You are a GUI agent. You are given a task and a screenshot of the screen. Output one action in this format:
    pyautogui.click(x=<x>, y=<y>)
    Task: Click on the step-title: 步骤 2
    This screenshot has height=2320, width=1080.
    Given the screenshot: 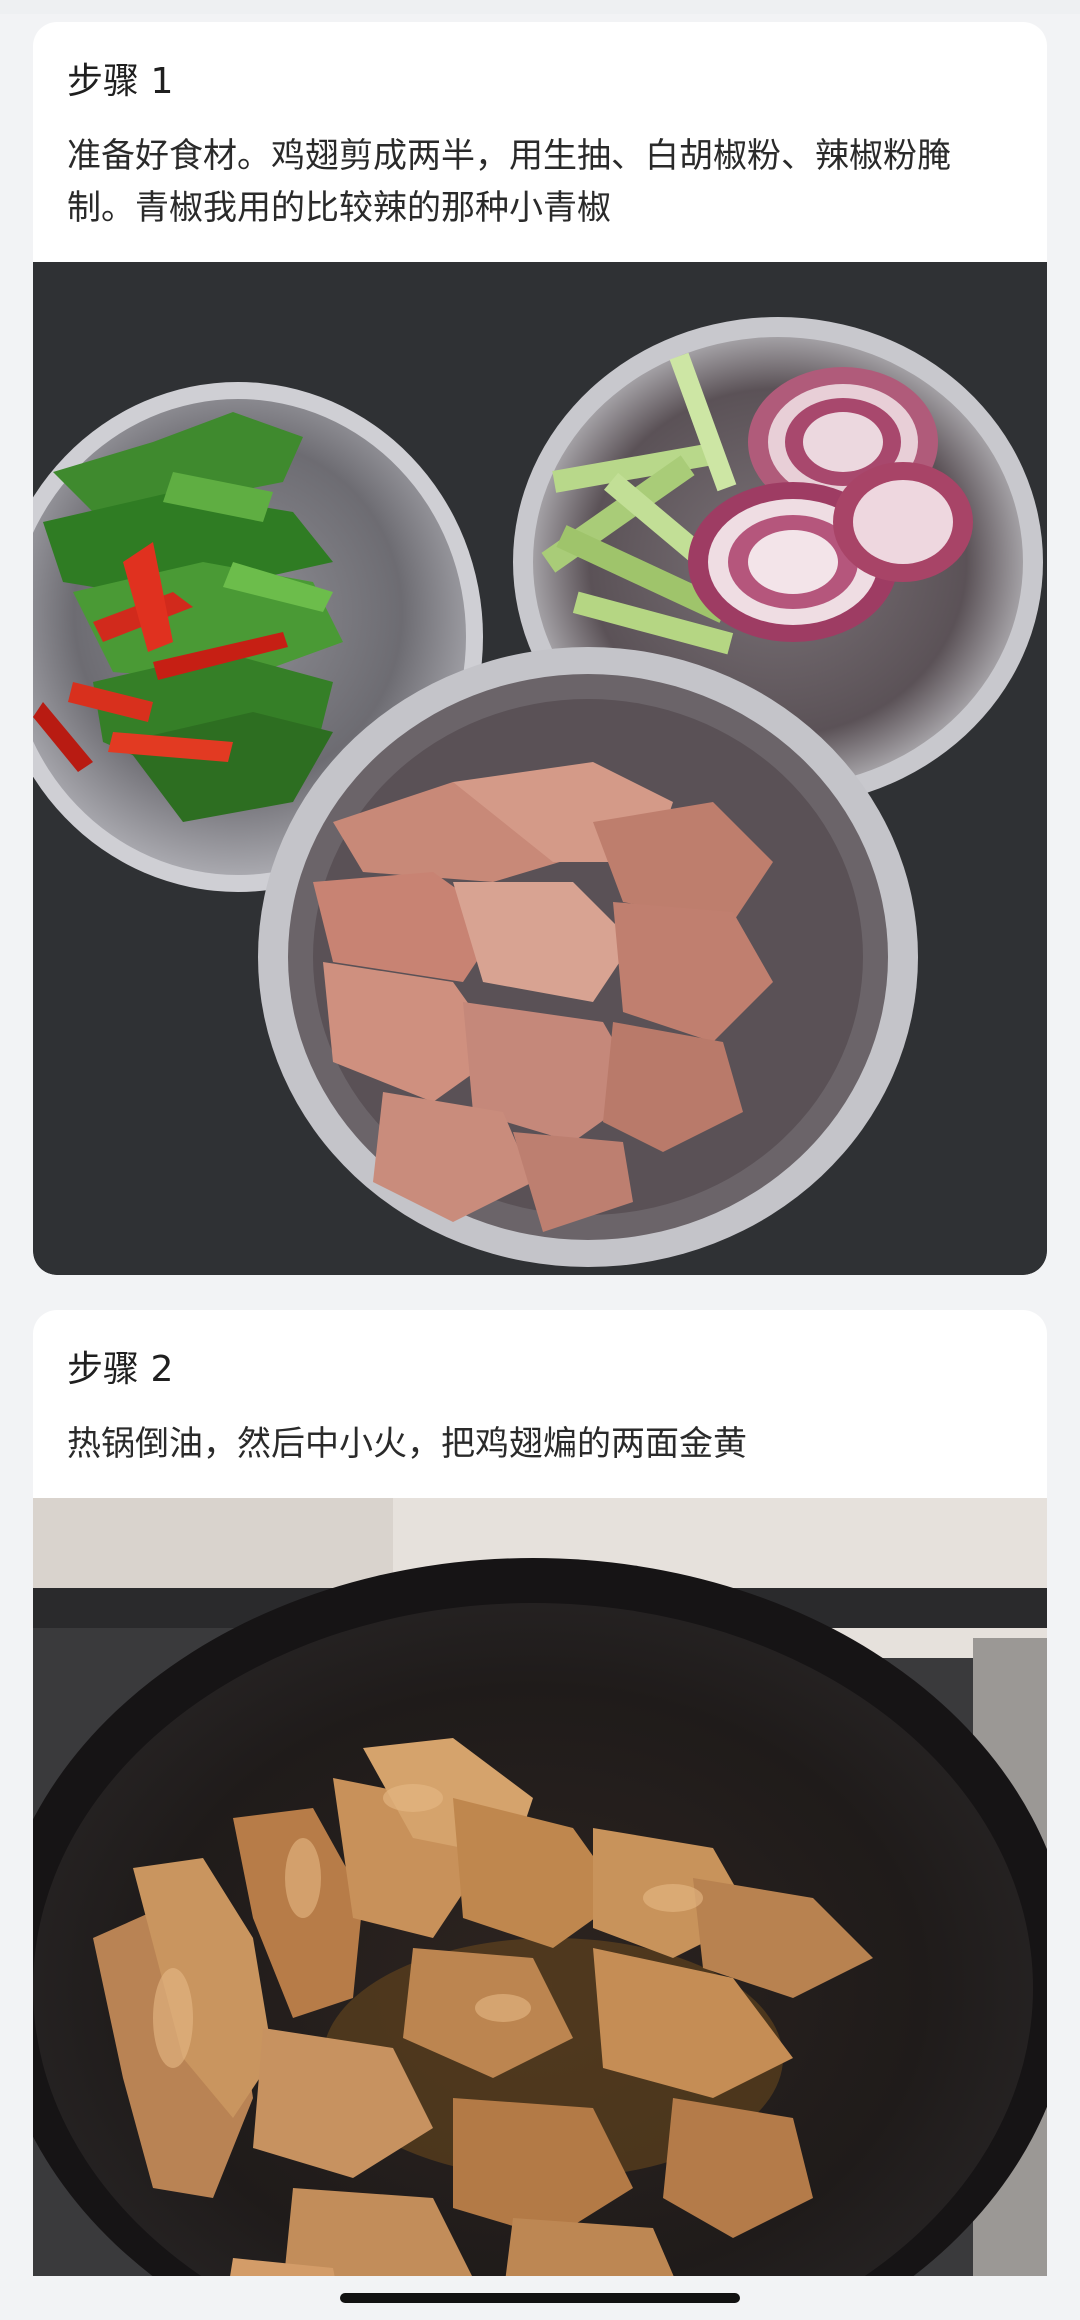 What is the action you would take?
    pyautogui.click(x=120, y=1369)
    